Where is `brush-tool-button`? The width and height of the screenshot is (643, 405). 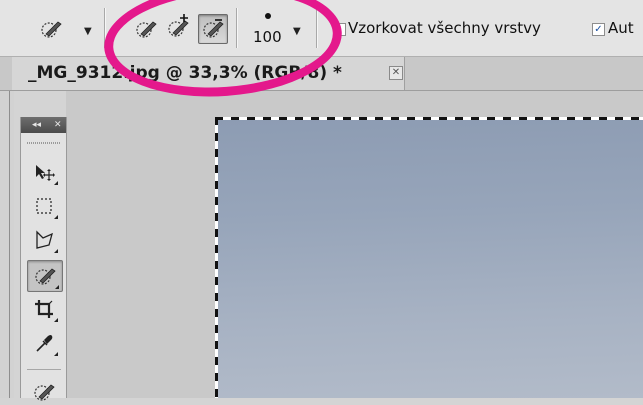 brush-tool-button is located at coordinates (44, 390).